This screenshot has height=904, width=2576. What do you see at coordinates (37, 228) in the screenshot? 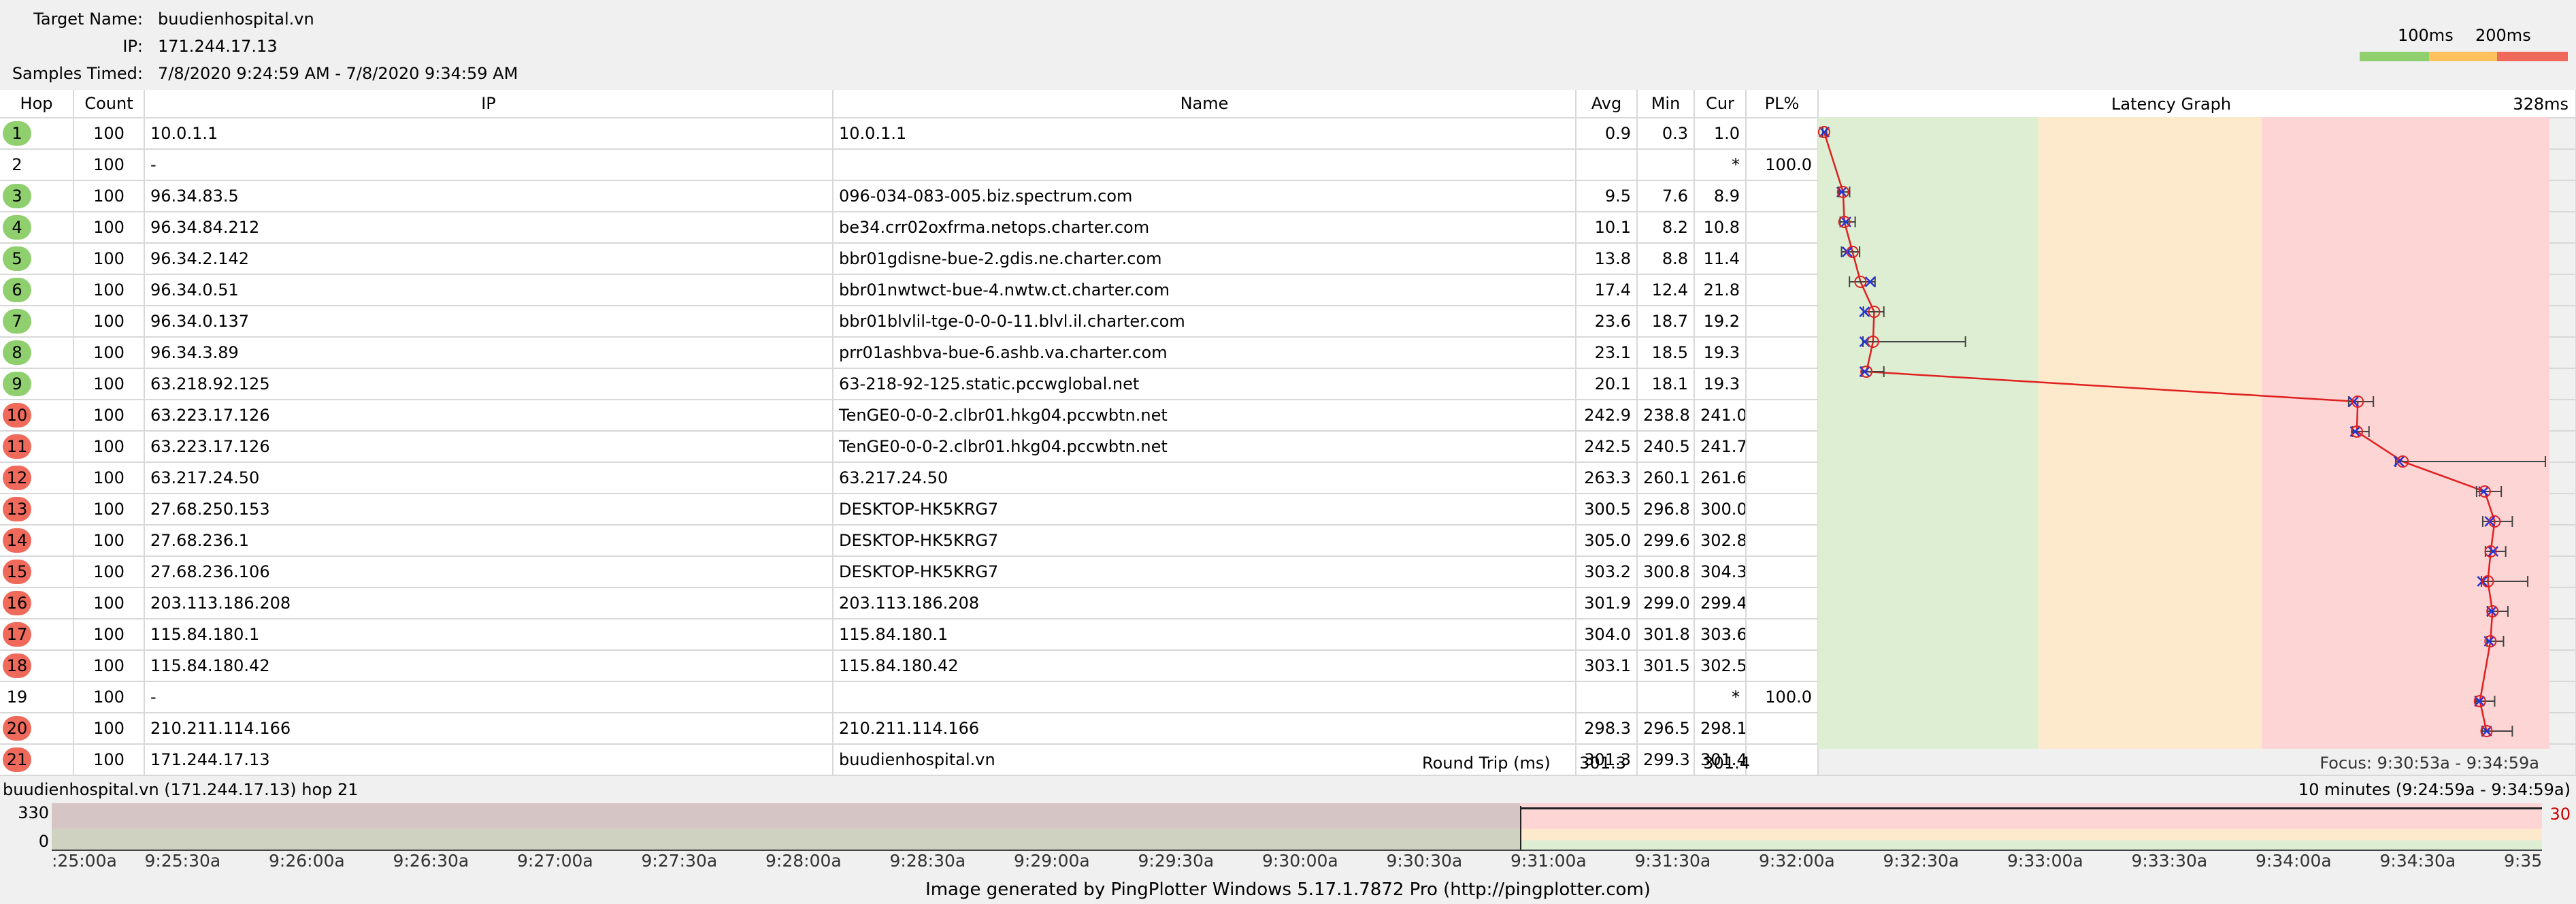
I see `hop-cell: 4` at bounding box center [37, 228].